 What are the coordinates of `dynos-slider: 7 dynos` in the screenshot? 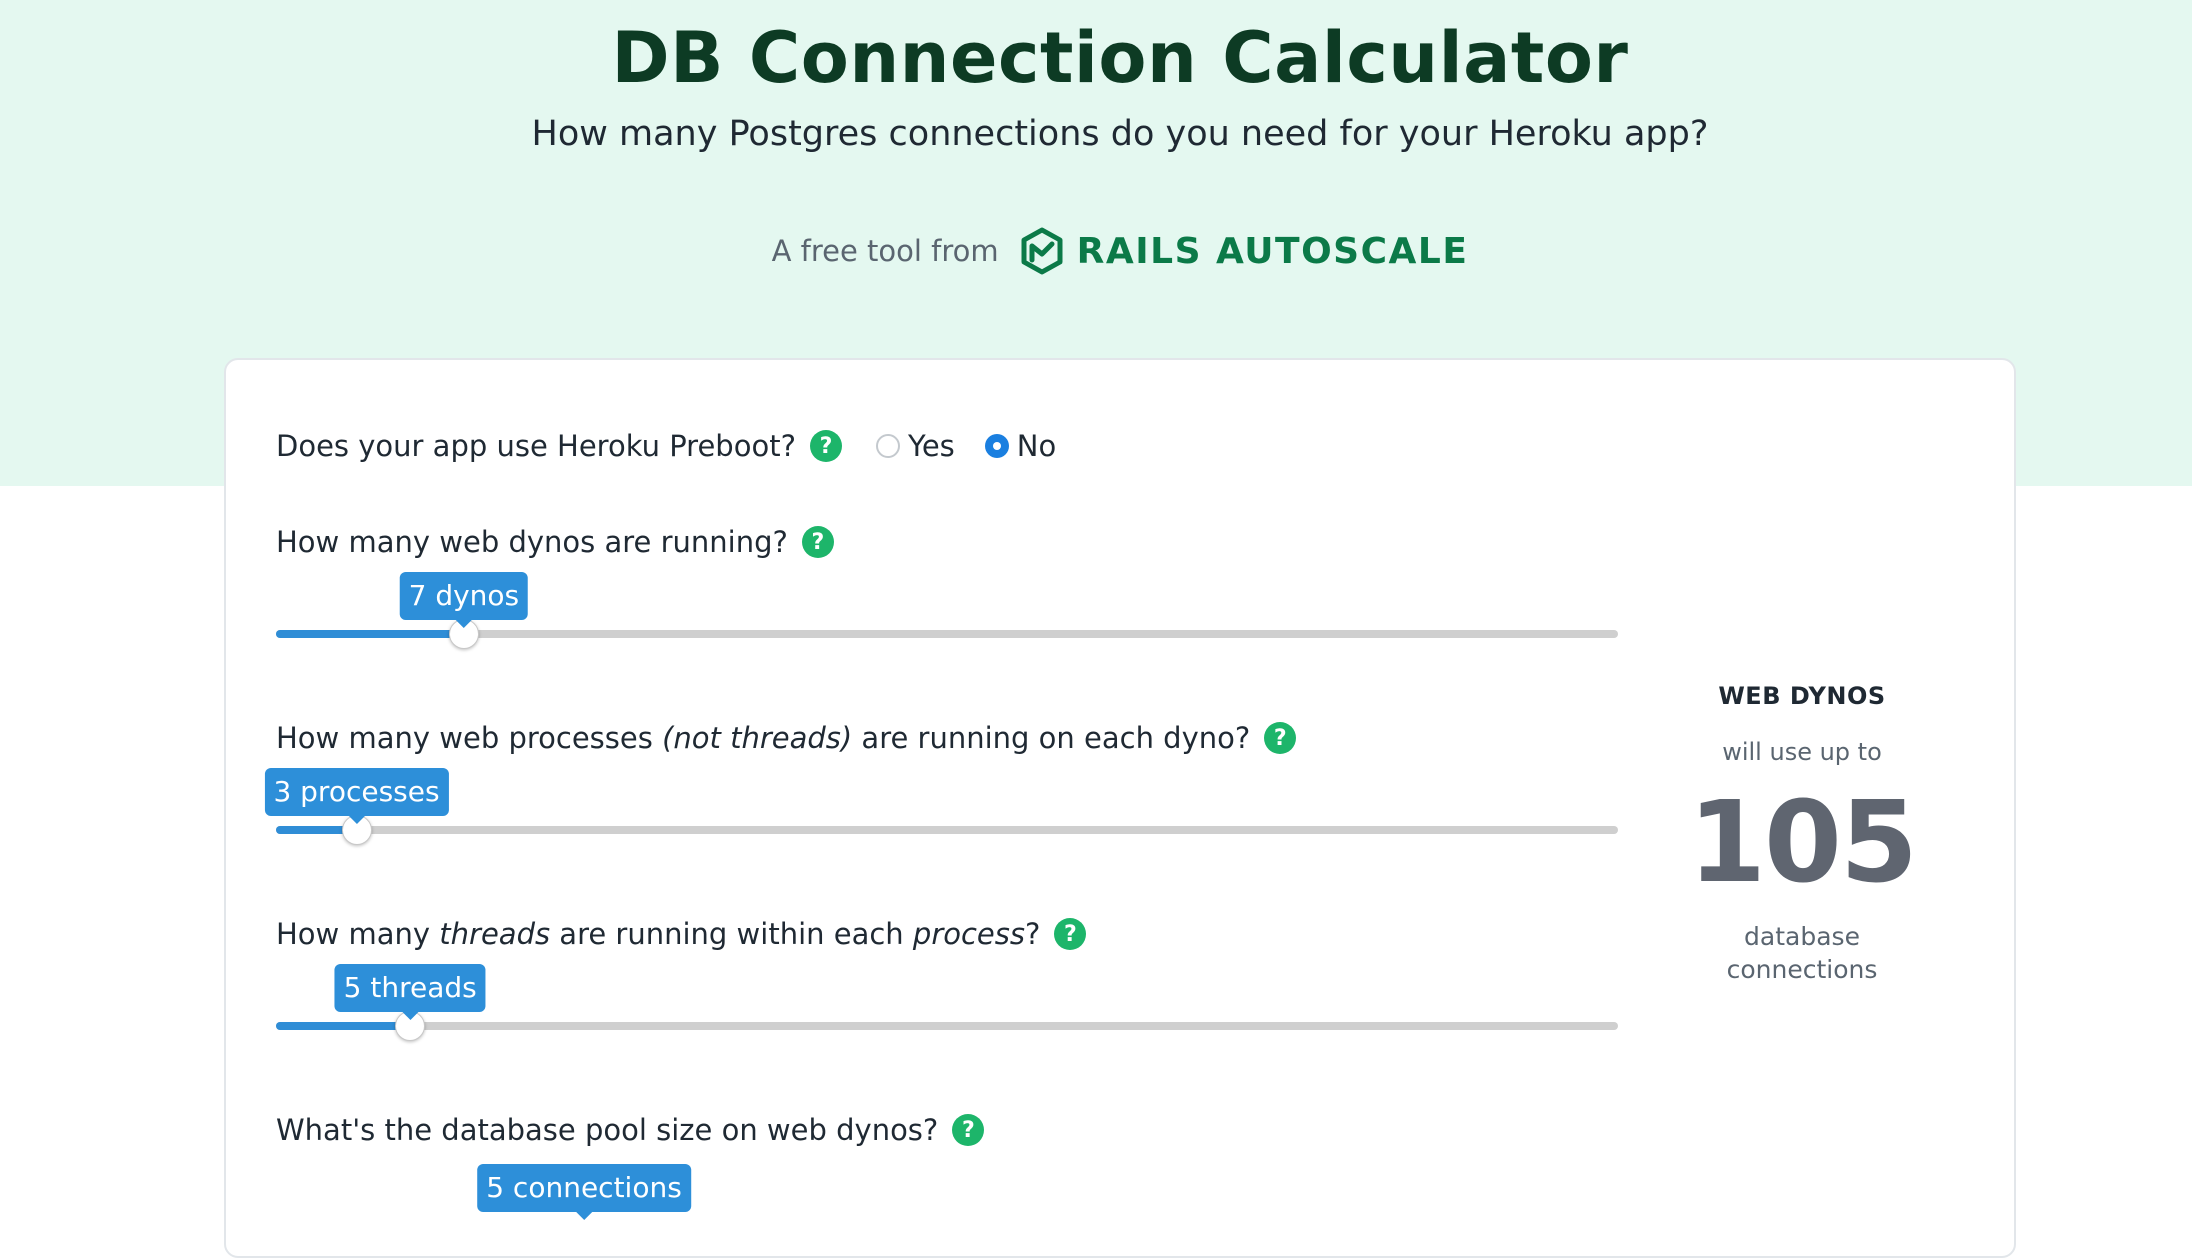 It's located at (947, 610).